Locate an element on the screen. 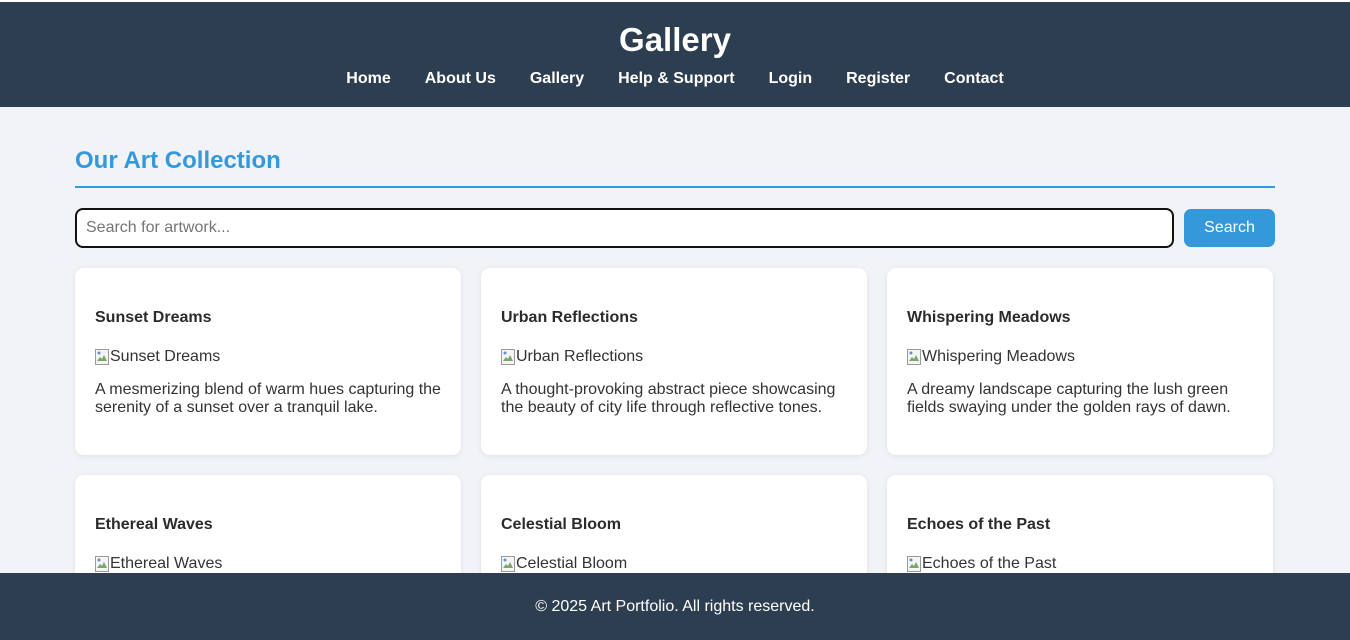 This screenshot has width=1350, height=640. artwork-image: Sunset Dreams is located at coordinates (268, 357).